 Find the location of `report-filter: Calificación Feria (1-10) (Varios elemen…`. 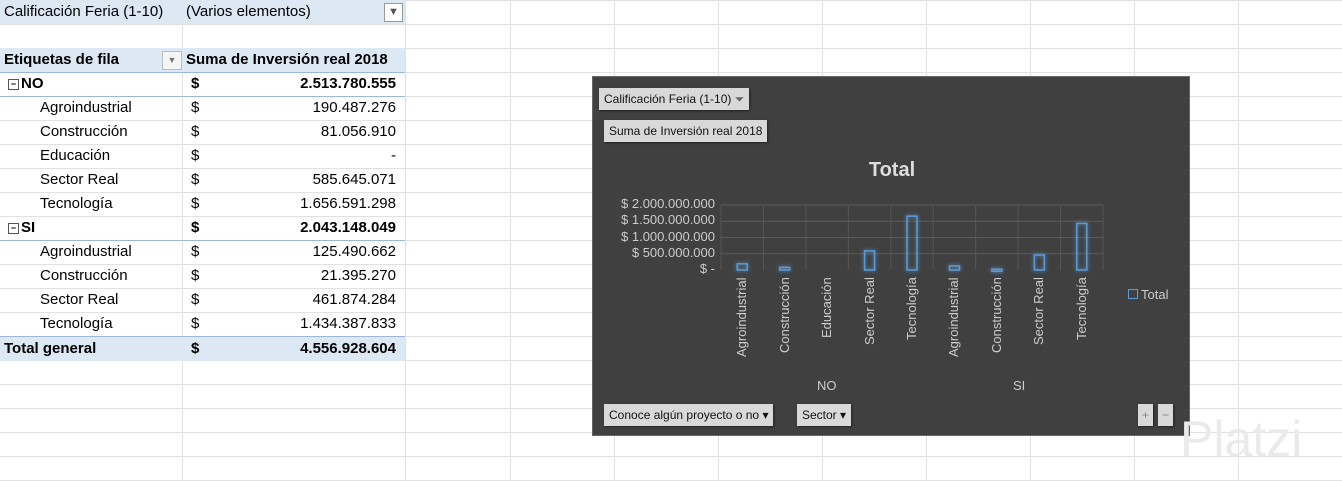

report-filter: Calificación Feria (1-10) (Varios elemen… is located at coordinates (202, 12).